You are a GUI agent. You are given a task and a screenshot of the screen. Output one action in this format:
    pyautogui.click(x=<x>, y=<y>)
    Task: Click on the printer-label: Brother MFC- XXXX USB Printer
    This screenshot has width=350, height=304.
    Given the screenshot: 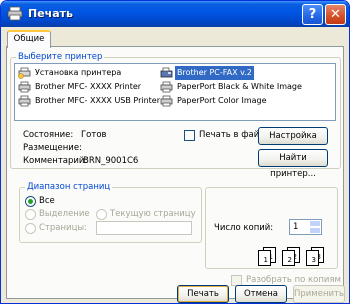 What is the action you would take?
    pyautogui.click(x=98, y=100)
    